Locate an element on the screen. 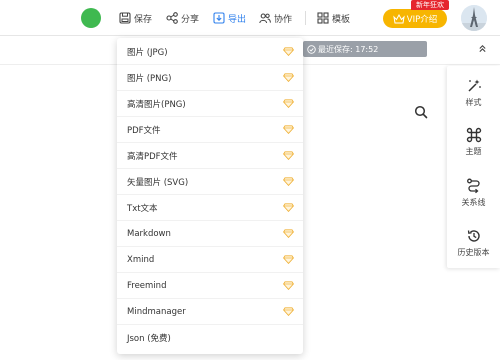 Image resolution: width=500 pixels, height=360 pixels. share-button: 分享 is located at coordinates (182, 18).